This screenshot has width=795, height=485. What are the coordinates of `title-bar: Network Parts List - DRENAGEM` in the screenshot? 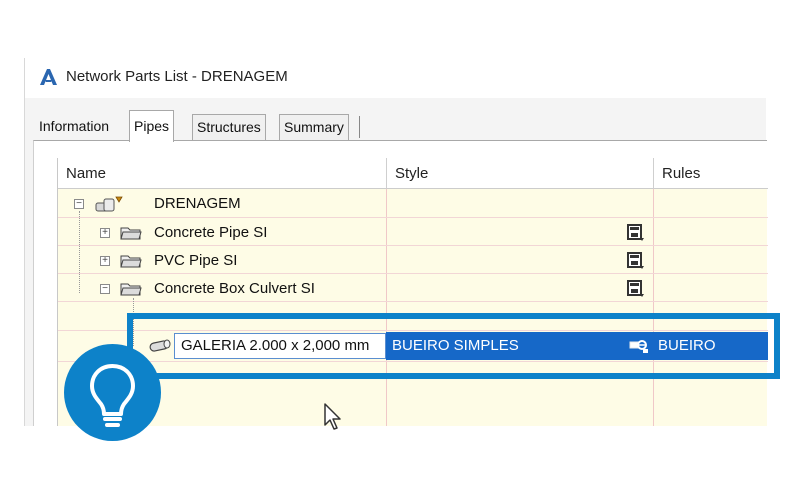 It's located at (396, 78).